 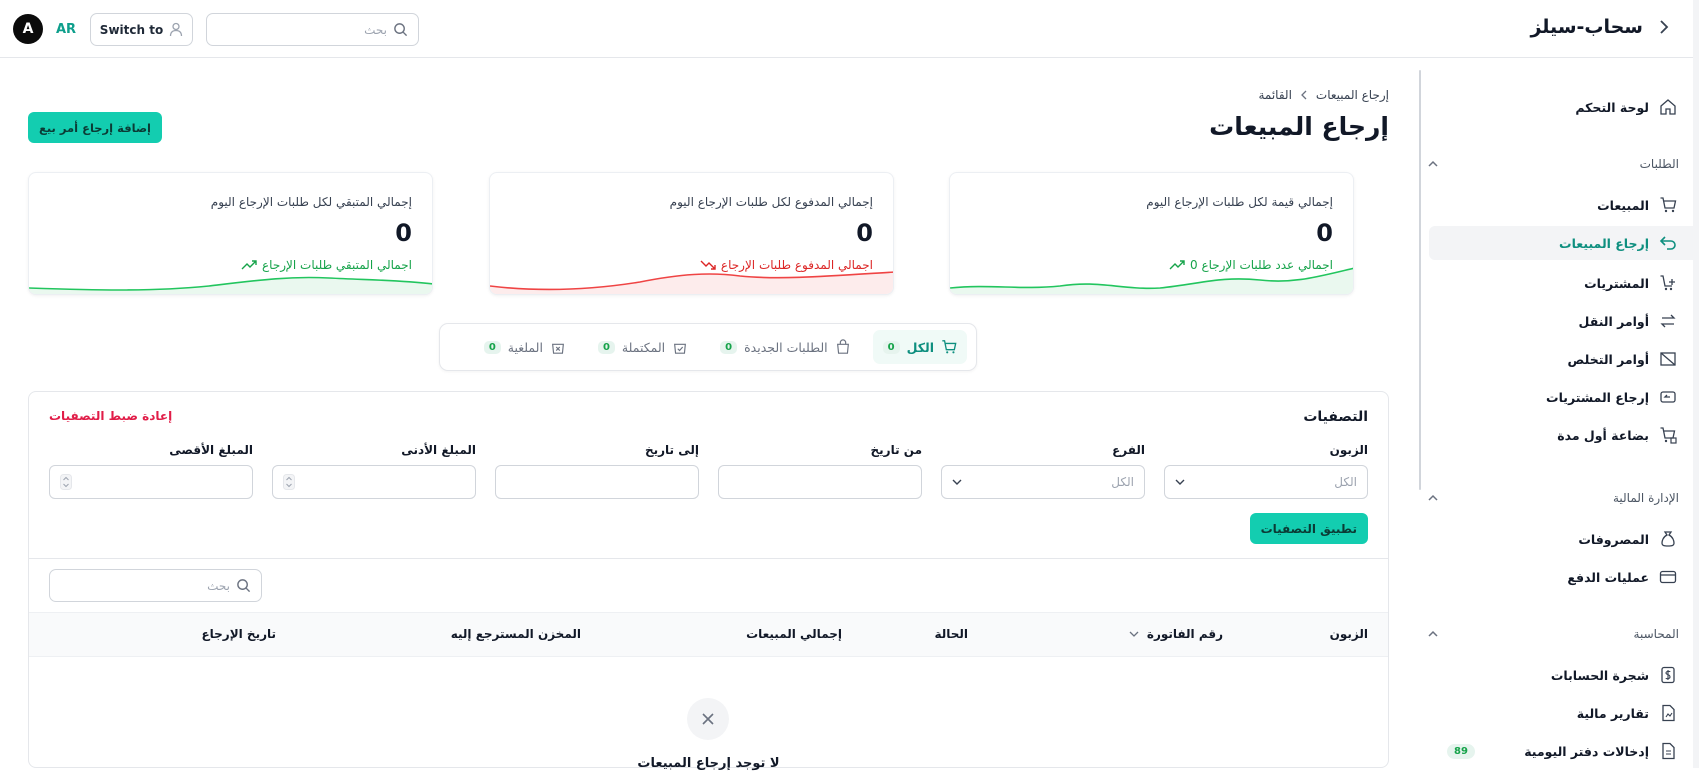 I want to click on column-invoice-number: رقم الفاتورة, so click(x=1176, y=634).